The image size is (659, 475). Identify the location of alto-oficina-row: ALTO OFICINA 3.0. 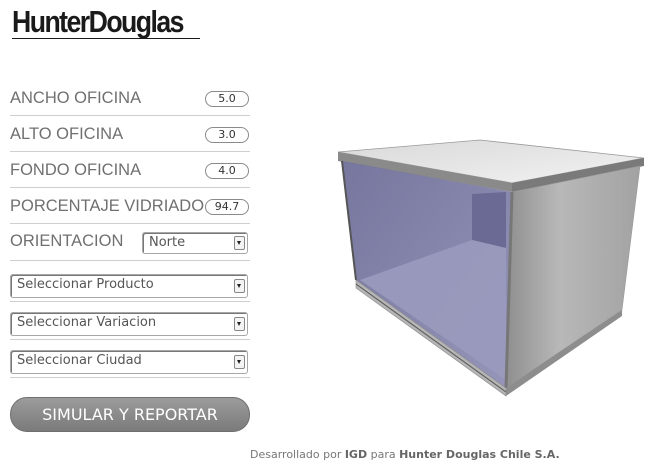
(130, 134).